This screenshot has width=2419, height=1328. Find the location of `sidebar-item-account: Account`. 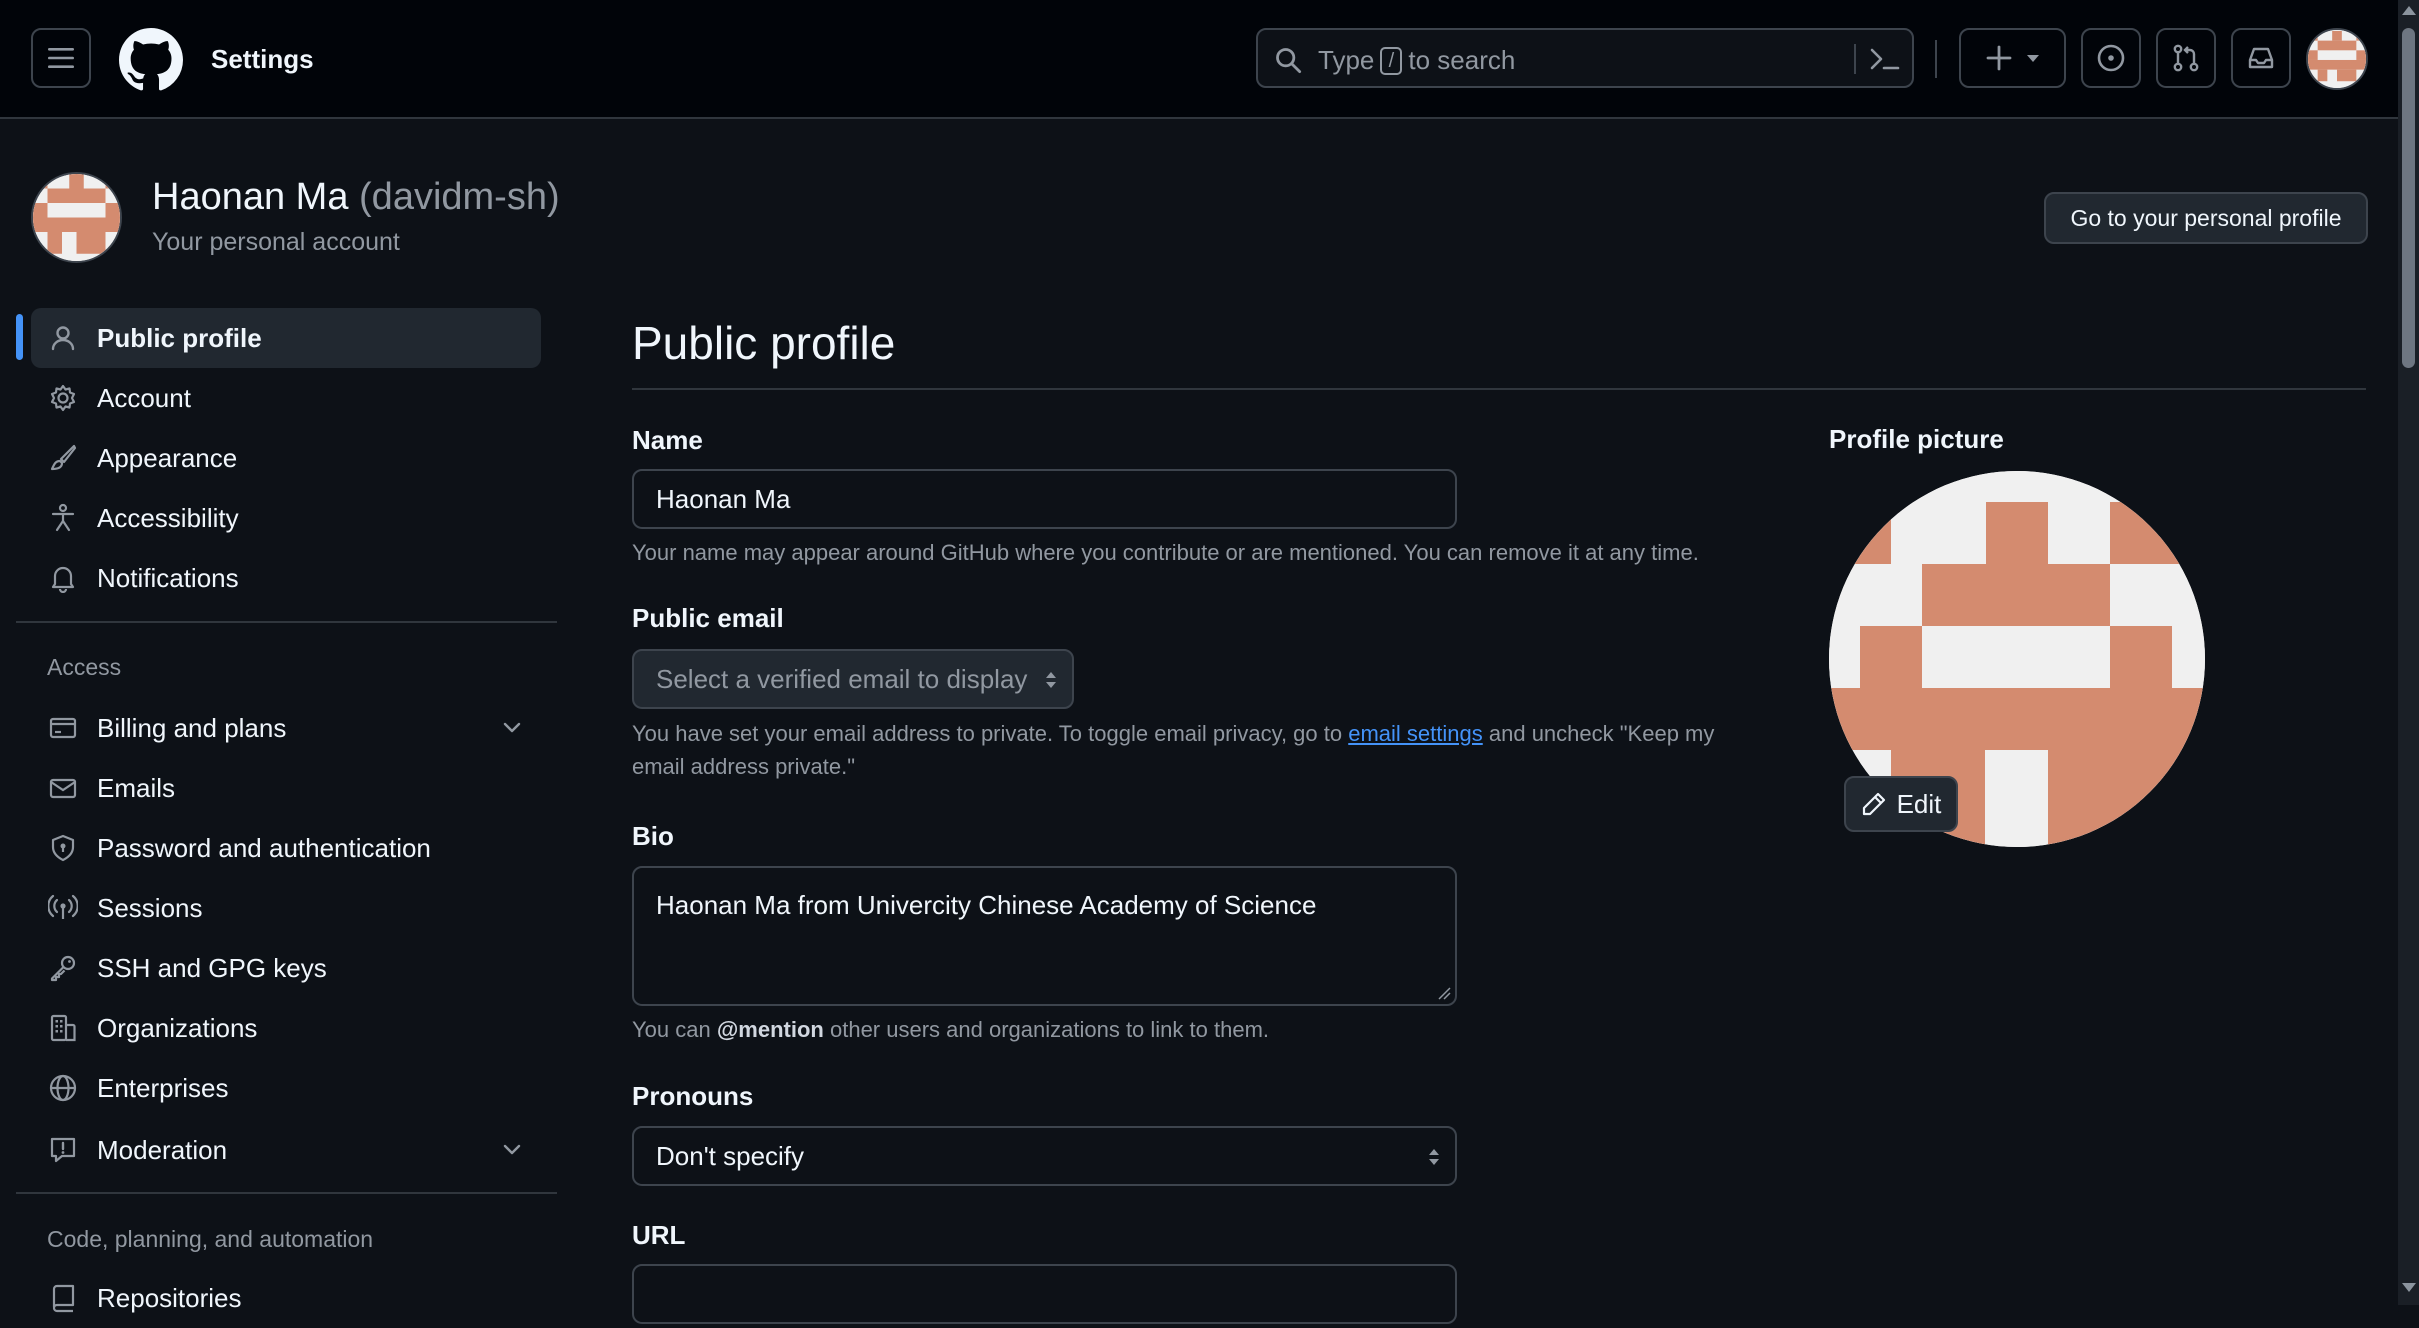

sidebar-item-account: Account is located at coordinates (286, 398).